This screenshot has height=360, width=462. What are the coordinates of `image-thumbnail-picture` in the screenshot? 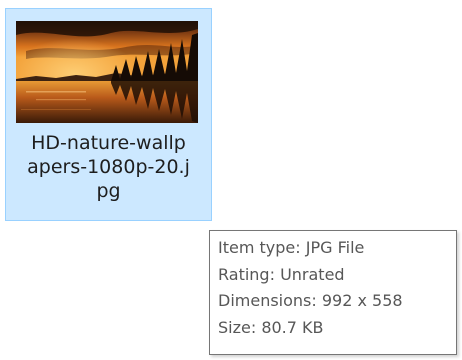 It's located at (107, 72).